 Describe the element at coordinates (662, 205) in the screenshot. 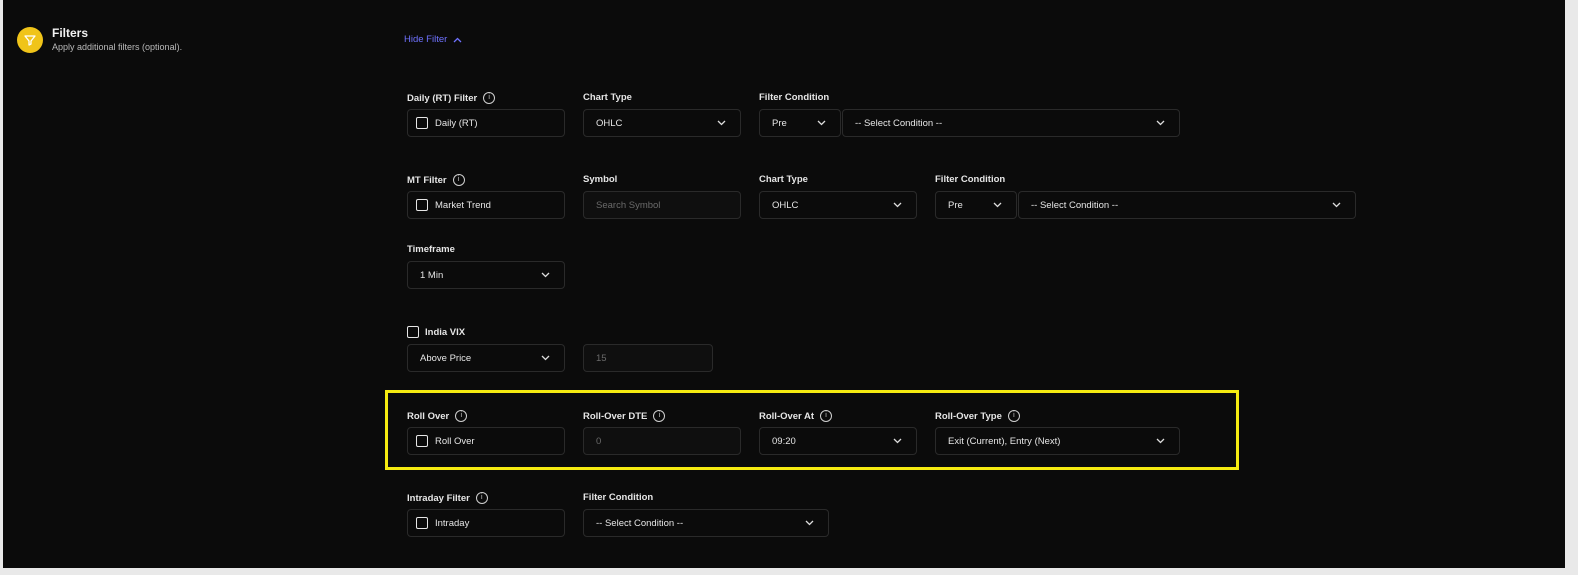

I see `mt-symbol-input: Search Symbol` at that location.